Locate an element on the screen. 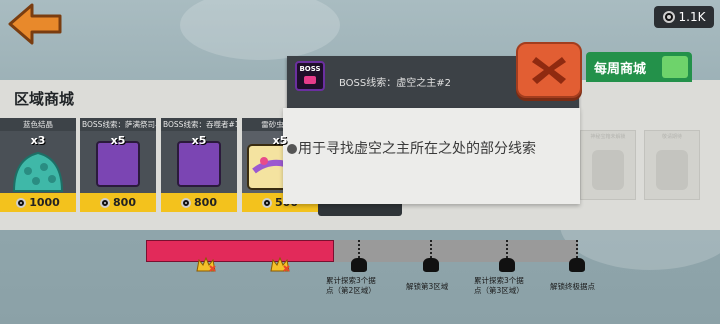 Image resolution: width=720 pixels, height=324 pixels. tab-weekly-shop: 每周商城 is located at coordinates (639, 67).